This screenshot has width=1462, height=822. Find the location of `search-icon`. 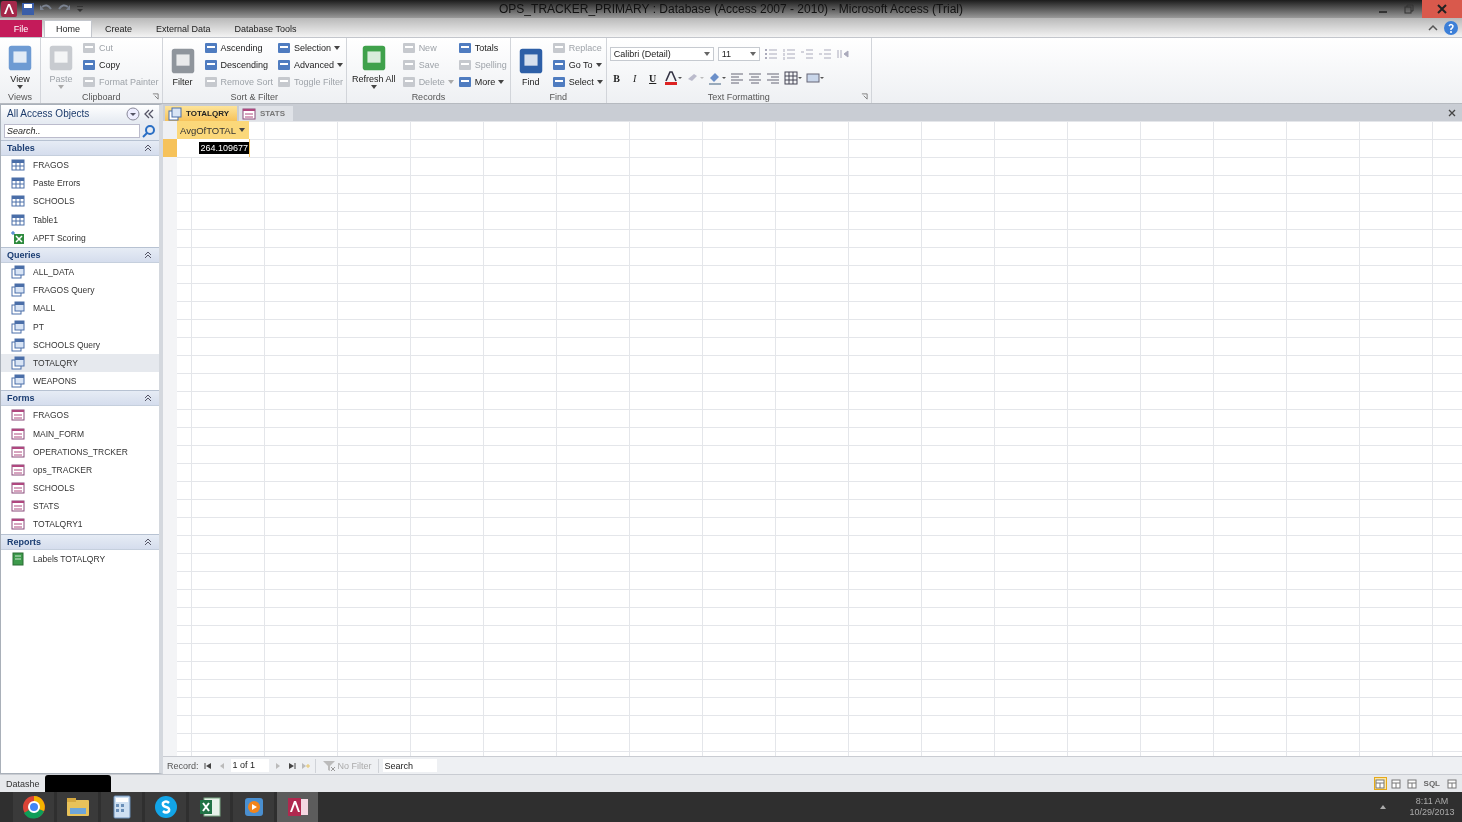

search-icon is located at coordinates (149, 131).